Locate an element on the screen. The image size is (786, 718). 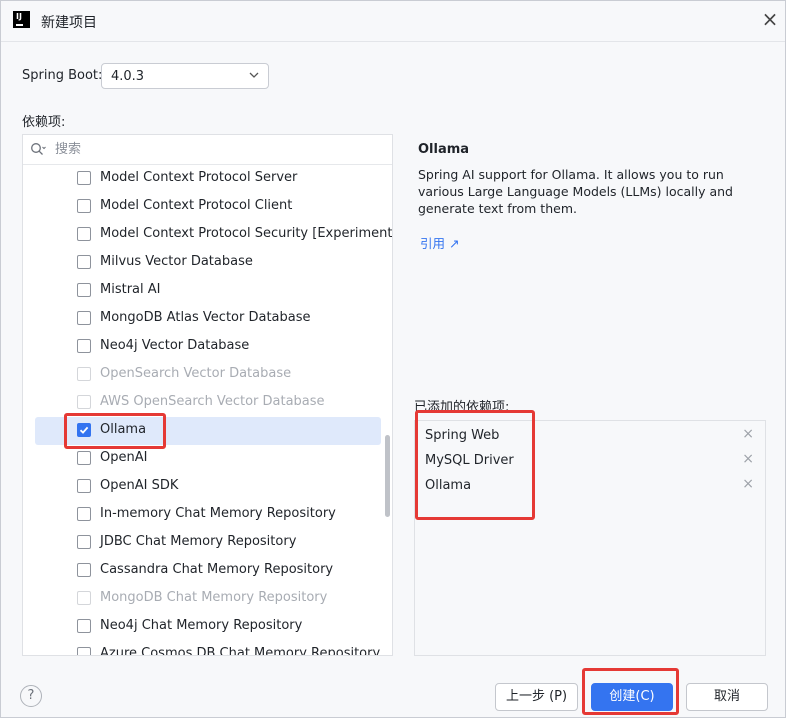
dialog-title: 新建项目 is located at coordinates (69, 23).